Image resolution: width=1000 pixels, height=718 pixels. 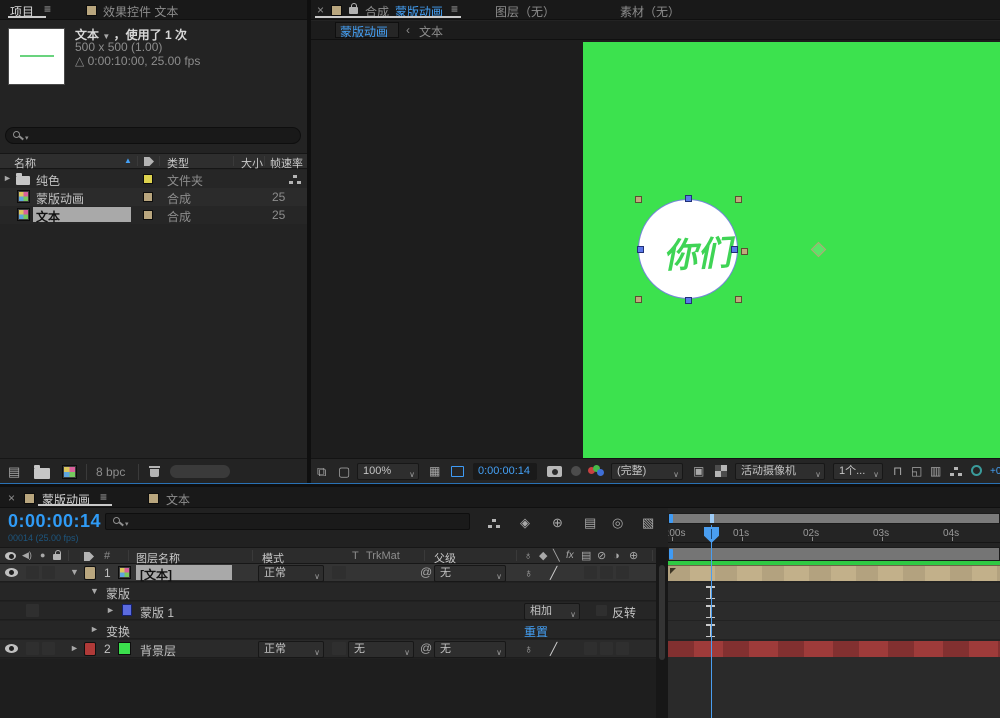 I want to click on tab-effect-controls: 效果控件 文本, so click(x=140, y=11).